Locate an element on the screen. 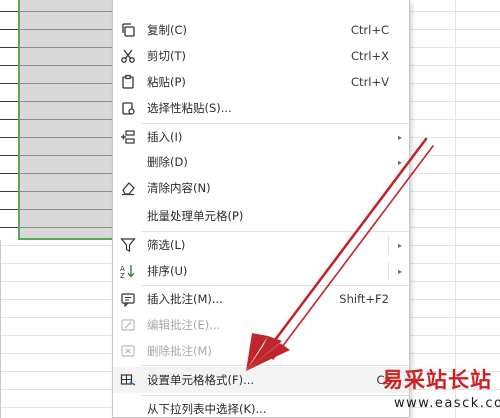 The width and height of the screenshot is (500, 418). watermark: 易采站长站 www.easck.com is located at coordinates (436, 390).